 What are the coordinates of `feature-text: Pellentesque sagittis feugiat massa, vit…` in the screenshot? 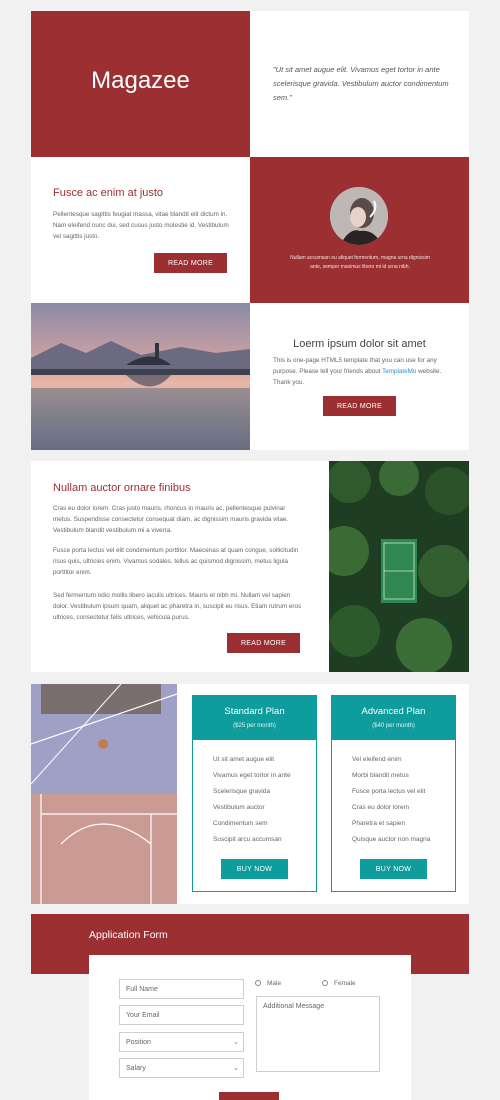 It's located at (141, 225).